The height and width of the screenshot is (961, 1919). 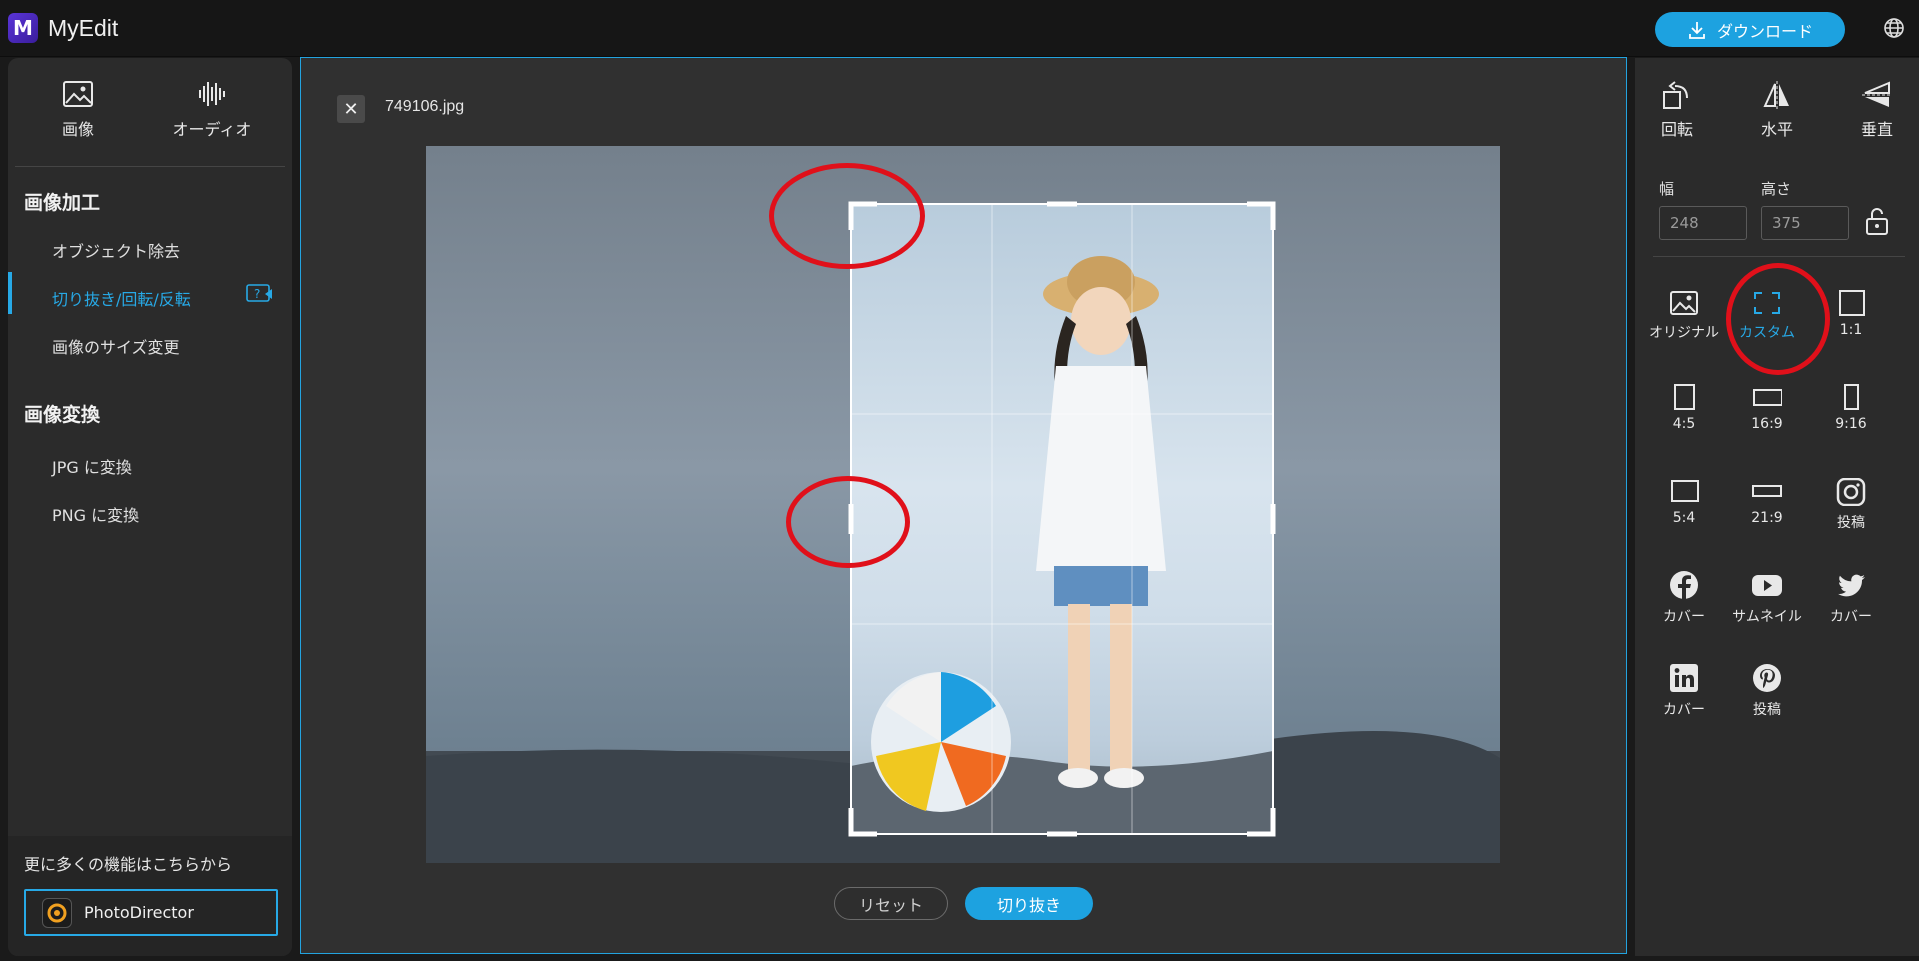 What do you see at coordinates (1851, 330) in the screenshot?
I see `ratio-1-1-label: 1:1` at bounding box center [1851, 330].